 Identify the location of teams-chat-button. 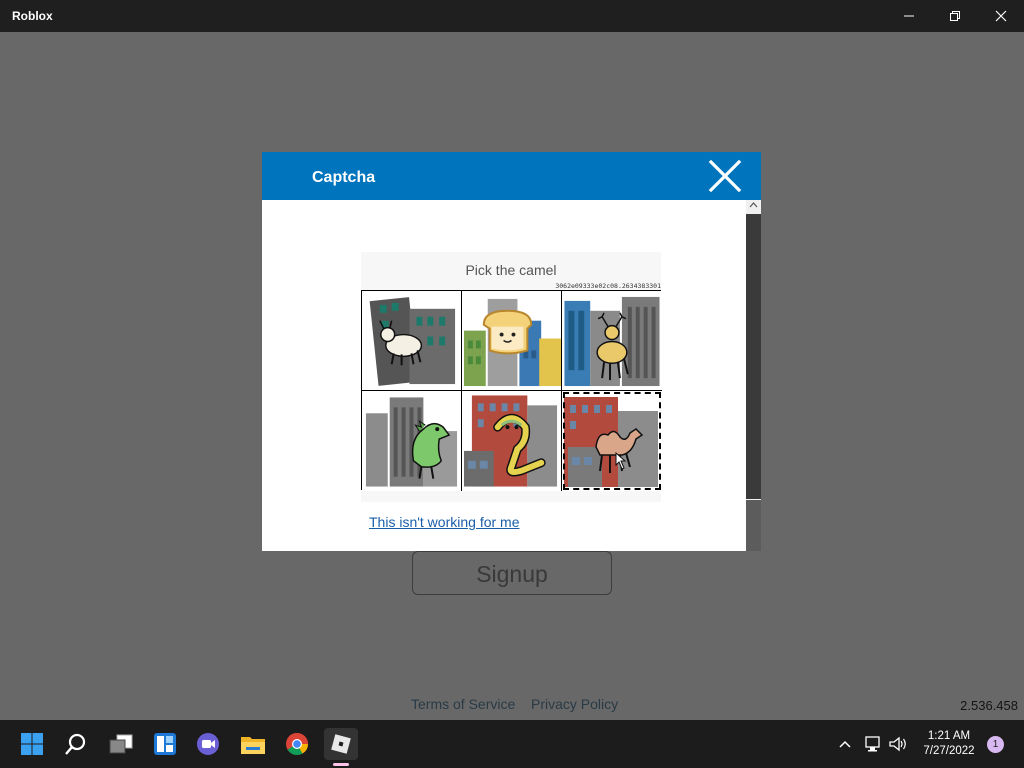
(208, 744).